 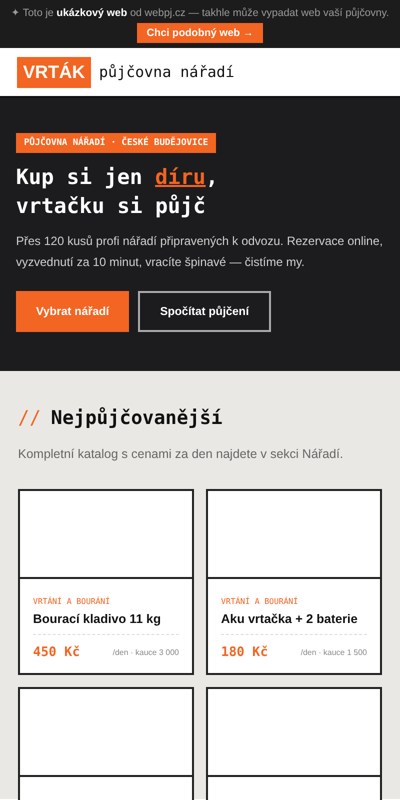 I want to click on product-price: 180 Kč, so click(x=244, y=652).